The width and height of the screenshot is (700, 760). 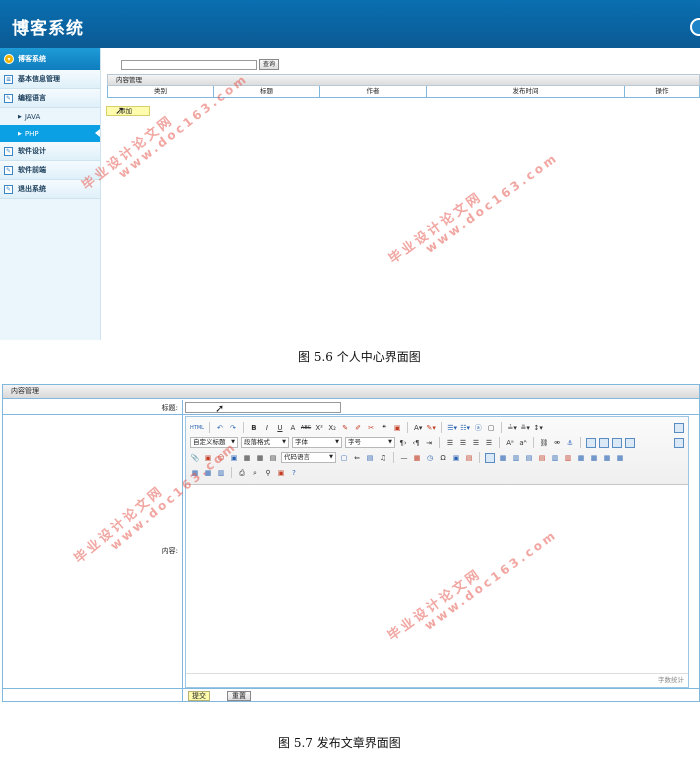 I want to click on music-icon: ♫, so click(x=383, y=458).